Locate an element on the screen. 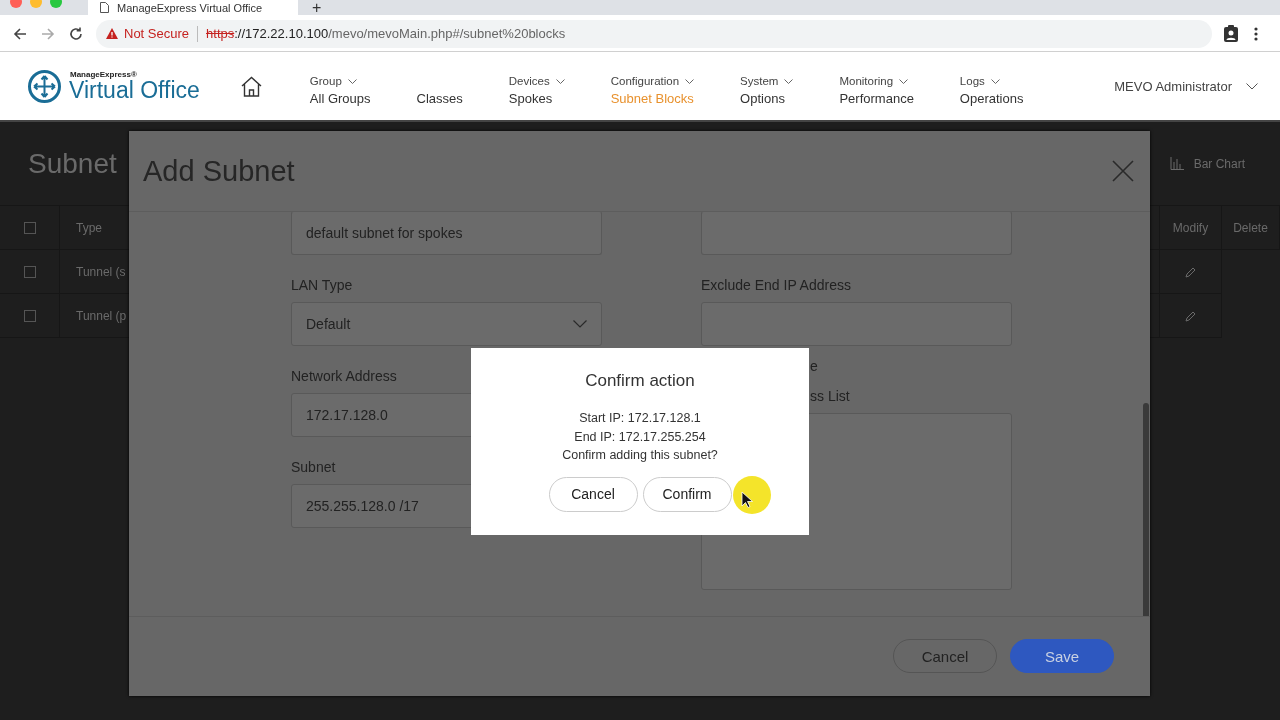  modal-title: Add Subnet is located at coordinates (219, 171).